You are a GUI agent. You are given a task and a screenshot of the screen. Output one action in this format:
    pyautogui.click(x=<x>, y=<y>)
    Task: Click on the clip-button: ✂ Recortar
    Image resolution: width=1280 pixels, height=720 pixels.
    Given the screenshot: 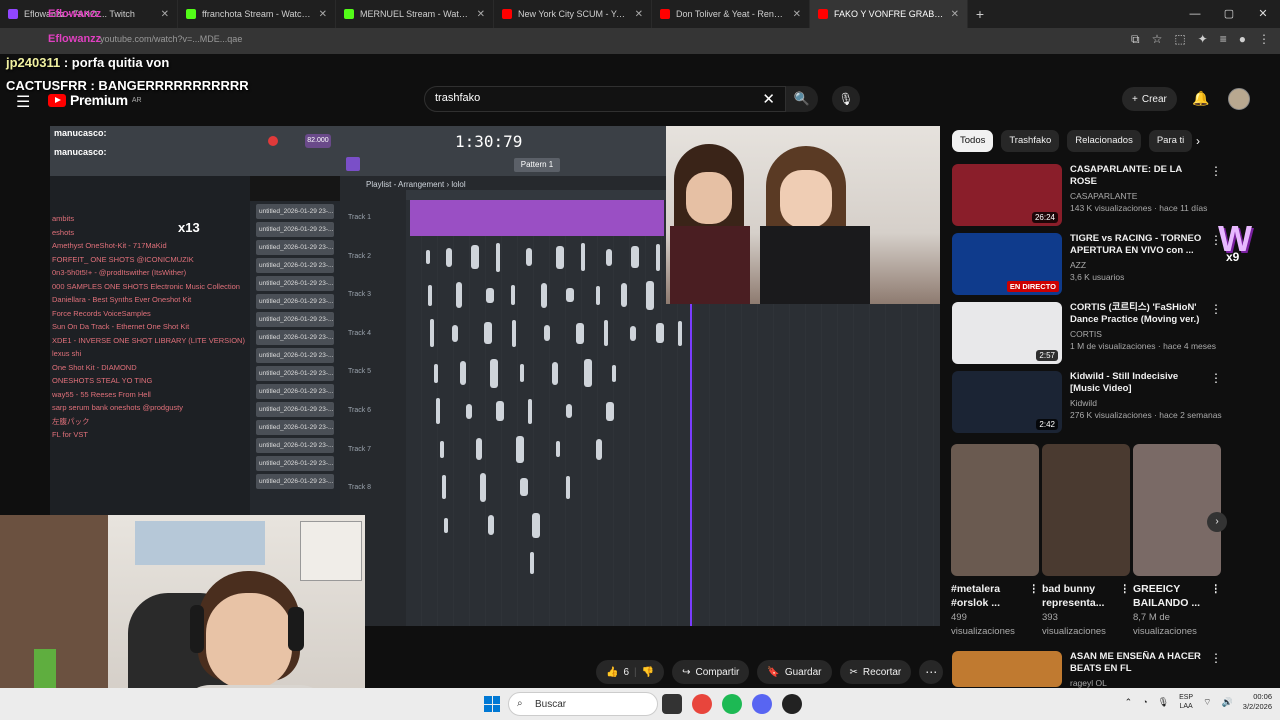 What is the action you would take?
    pyautogui.click(x=875, y=672)
    